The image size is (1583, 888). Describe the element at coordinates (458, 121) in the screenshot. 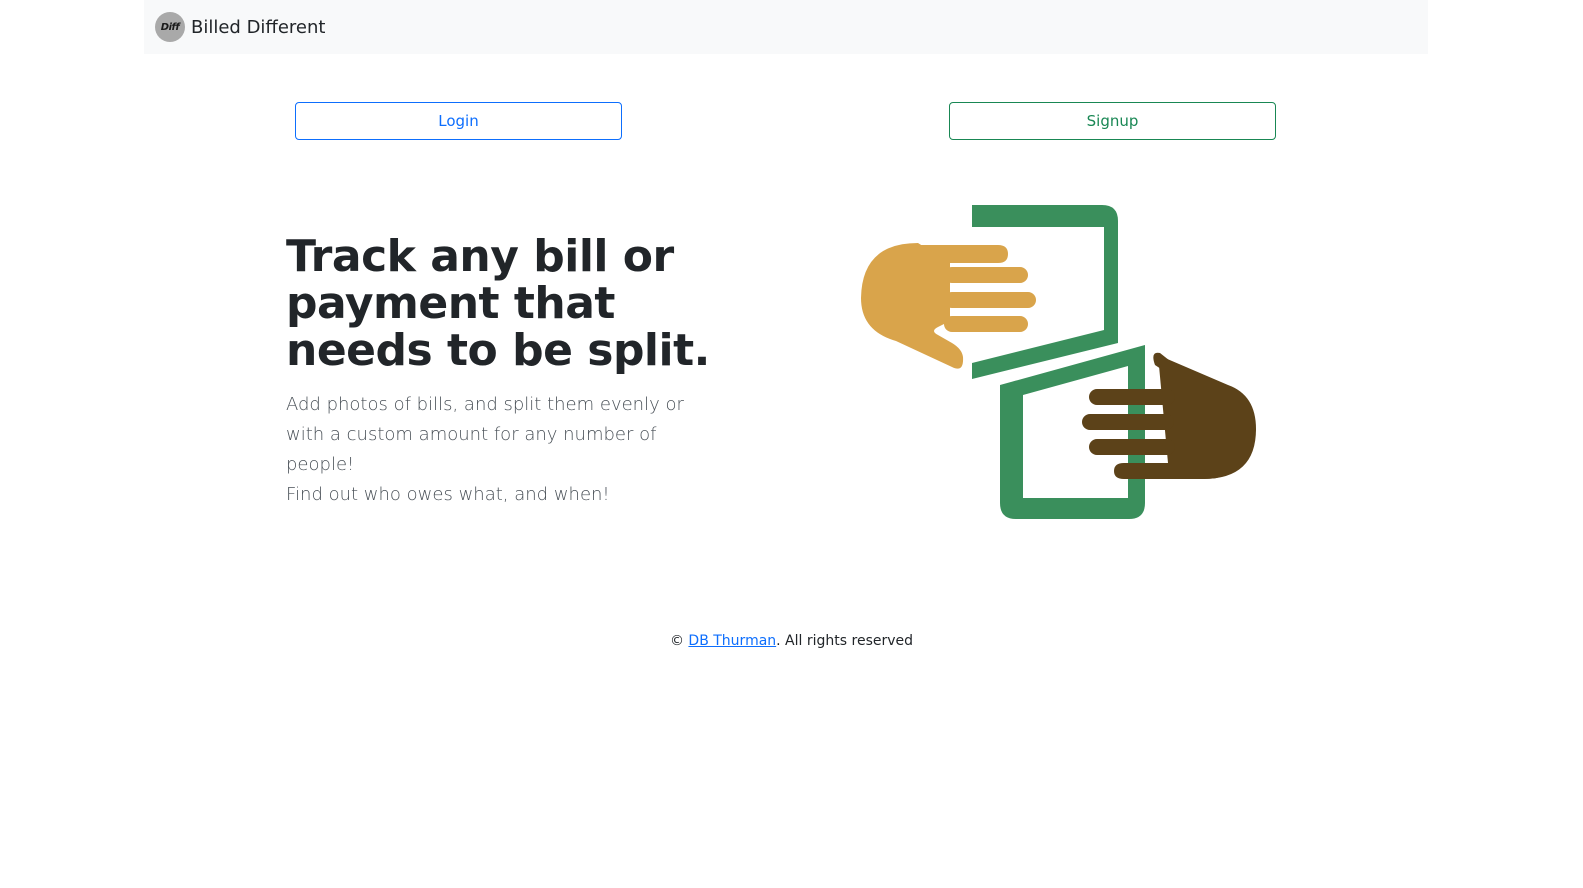

I see `login-button: Login` at that location.